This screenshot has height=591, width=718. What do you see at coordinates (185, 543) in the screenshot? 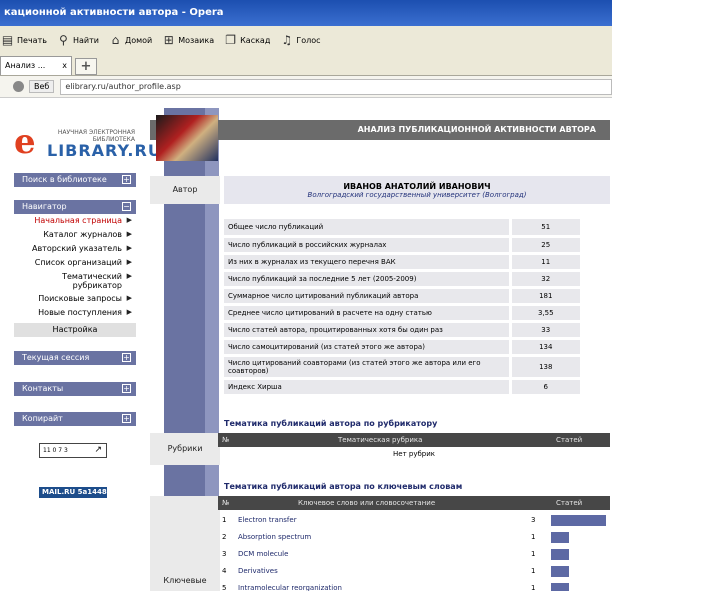
I see `keyword-label: Ключевые` at bounding box center [185, 543].